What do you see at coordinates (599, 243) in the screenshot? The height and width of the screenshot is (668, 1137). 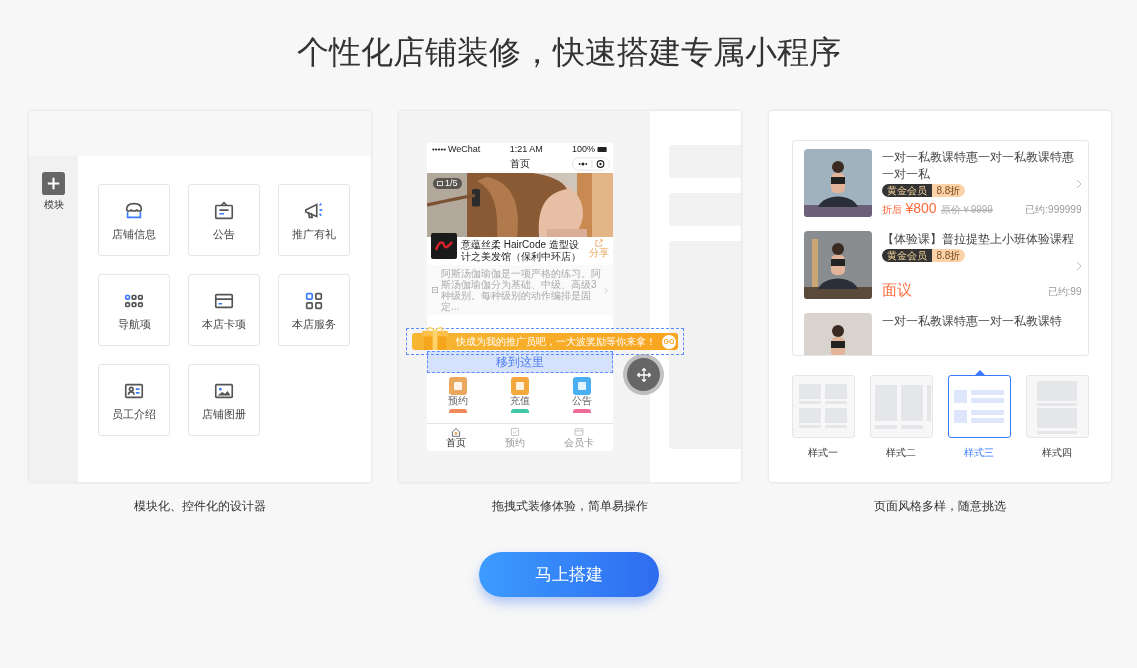 I see `share-icon` at bounding box center [599, 243].